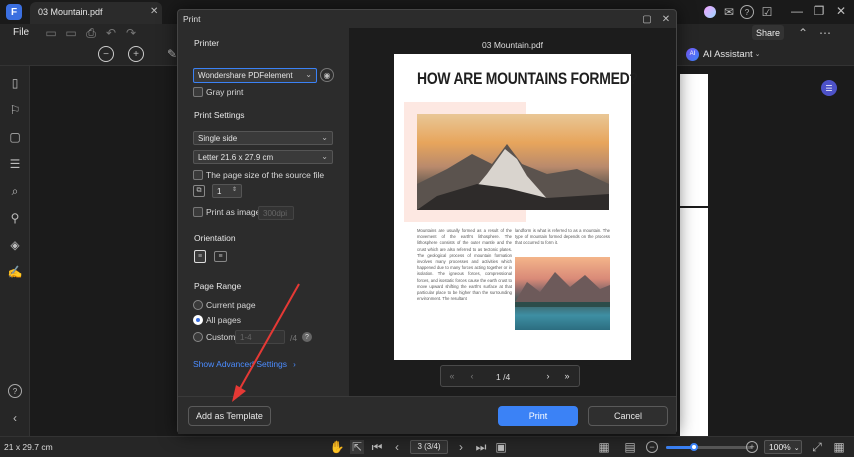  What do you see at coordinates (71, 33) in the screenshot?
I see `open-icon: ▭` at bounding box center [71, 33].